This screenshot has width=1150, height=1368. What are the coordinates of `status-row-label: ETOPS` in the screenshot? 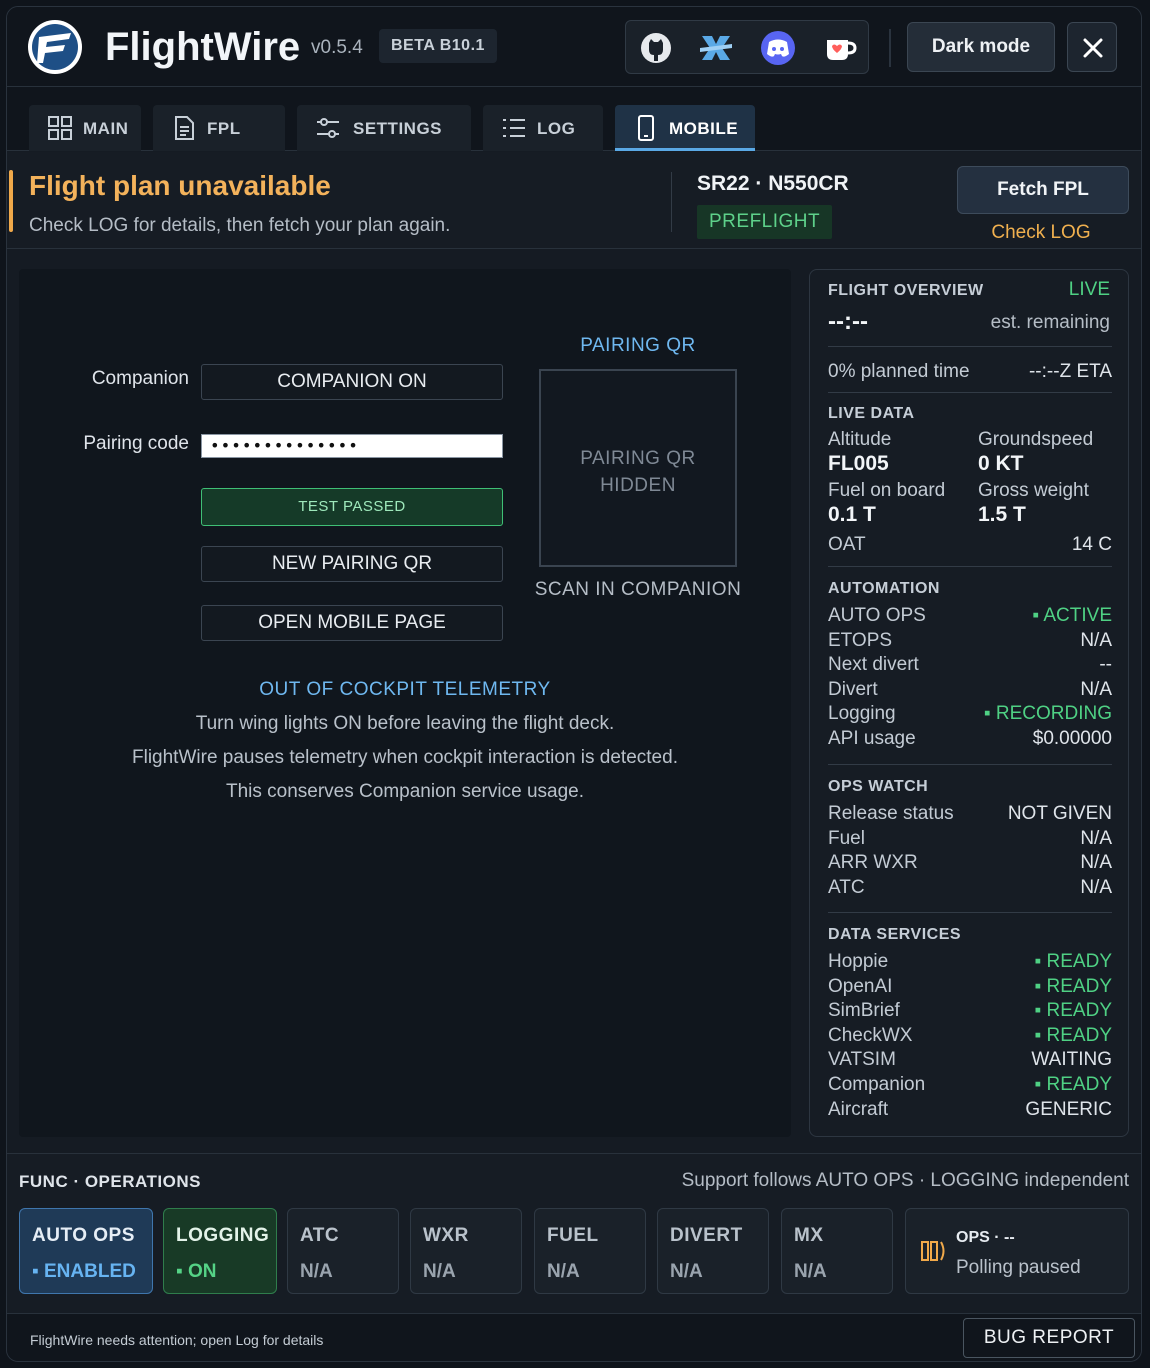 It's located at (860, 640).